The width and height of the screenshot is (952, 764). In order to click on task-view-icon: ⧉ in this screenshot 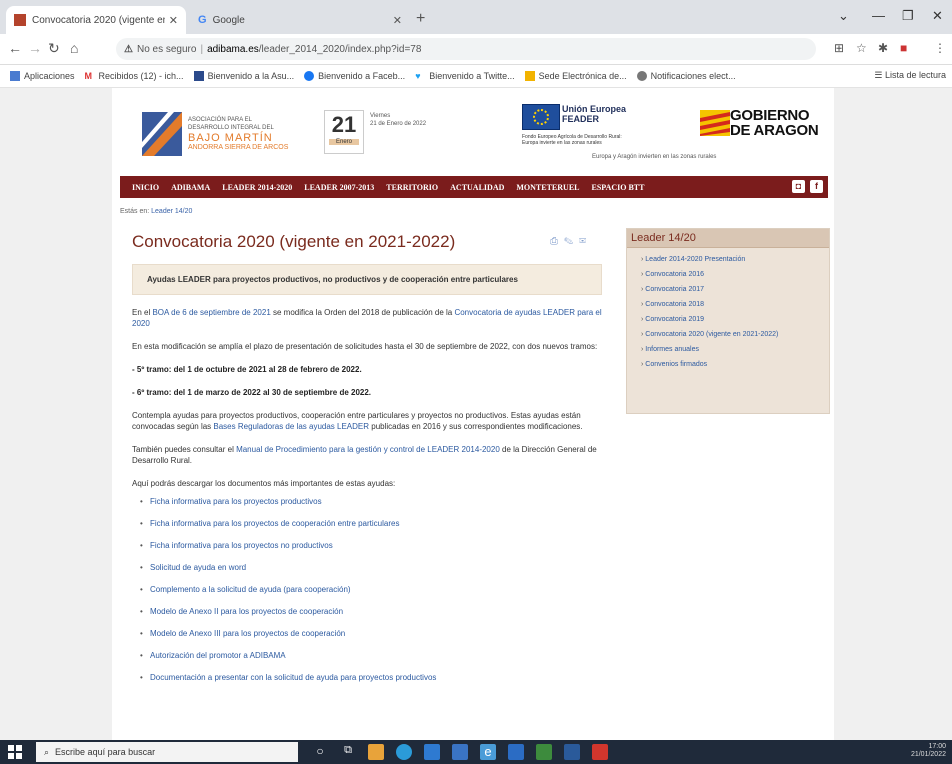, I will do `click(348, 752)`.